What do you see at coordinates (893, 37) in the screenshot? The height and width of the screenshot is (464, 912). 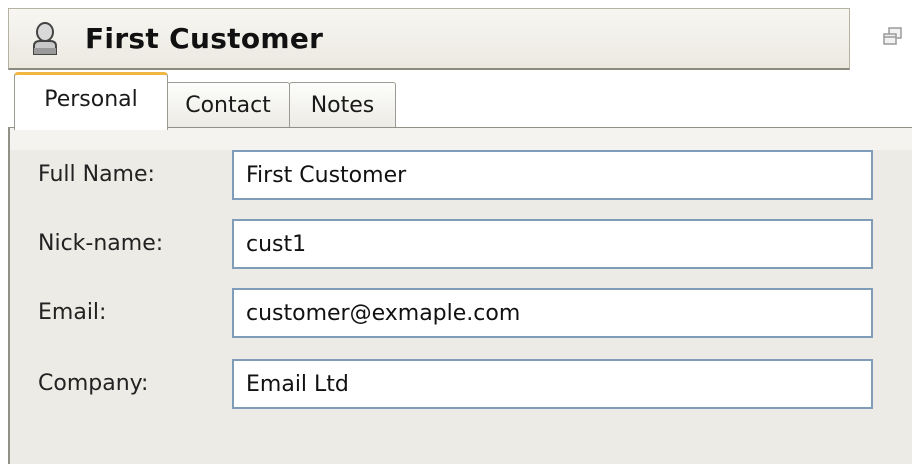 I see `window-restore-icon` at bounding box center [893, 37].